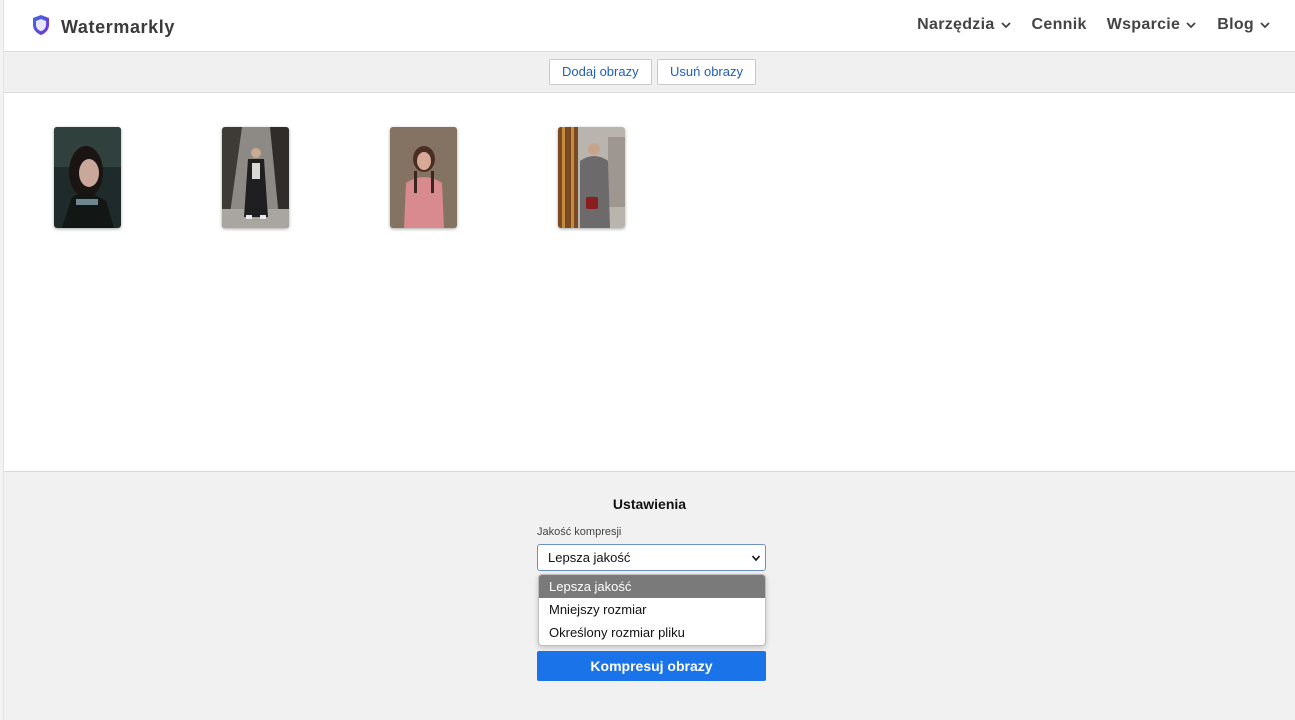 This screenshot has height=720, width=1295. Describe the element at coordinates (652, 632) in the screenshot. I see `dropdown-option-specific-file-size: Określony rozmiar pliku` at that location.